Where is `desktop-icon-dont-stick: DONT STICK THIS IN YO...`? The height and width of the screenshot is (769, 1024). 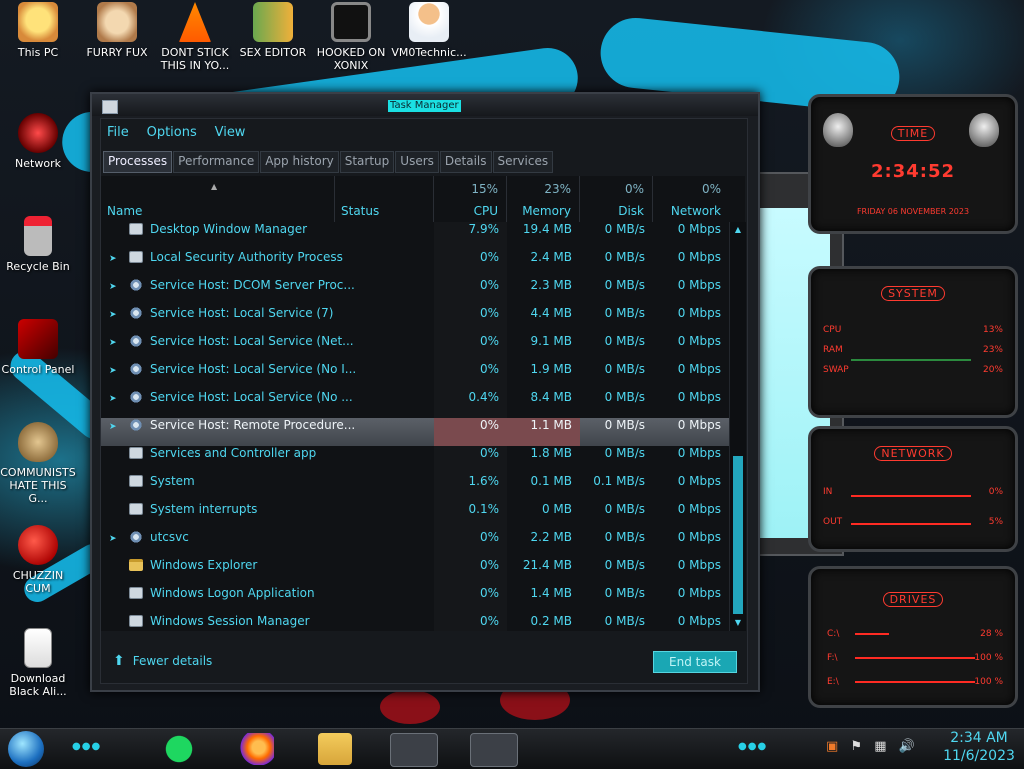 desktop-icon-dont-stick: DONT STICK THIS IN YO... is located at coordinates (195, 37).